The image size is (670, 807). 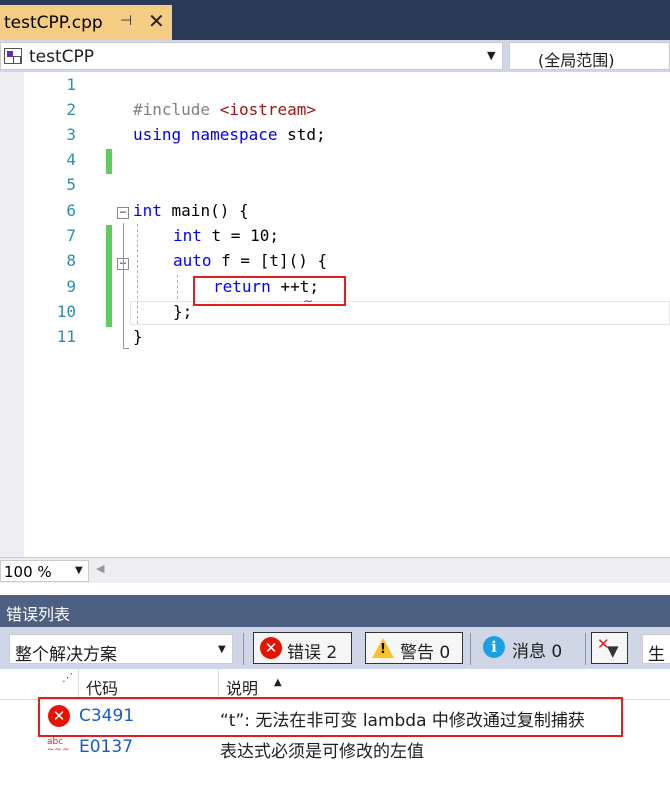 What do you see at coordinates (38, 614) in the screenshot?
I see `panel-title: 错误列表` at bounding box center [38, 614].